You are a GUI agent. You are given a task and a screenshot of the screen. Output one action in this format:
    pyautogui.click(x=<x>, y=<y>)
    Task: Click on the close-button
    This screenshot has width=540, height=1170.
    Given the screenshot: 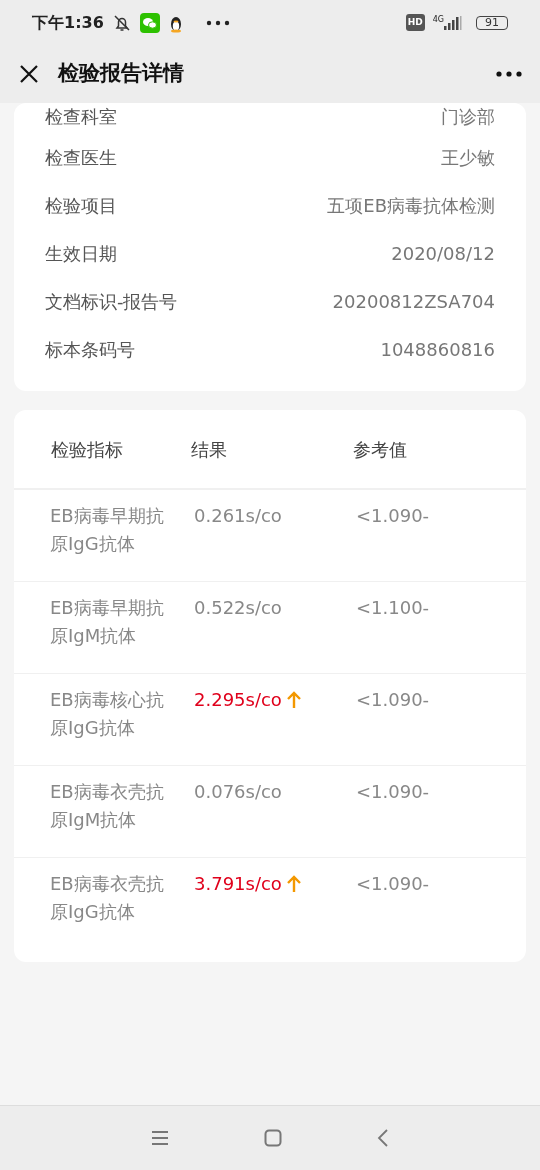 What is the action you would take?
    pyautogui.click(x=29, y=74)
    